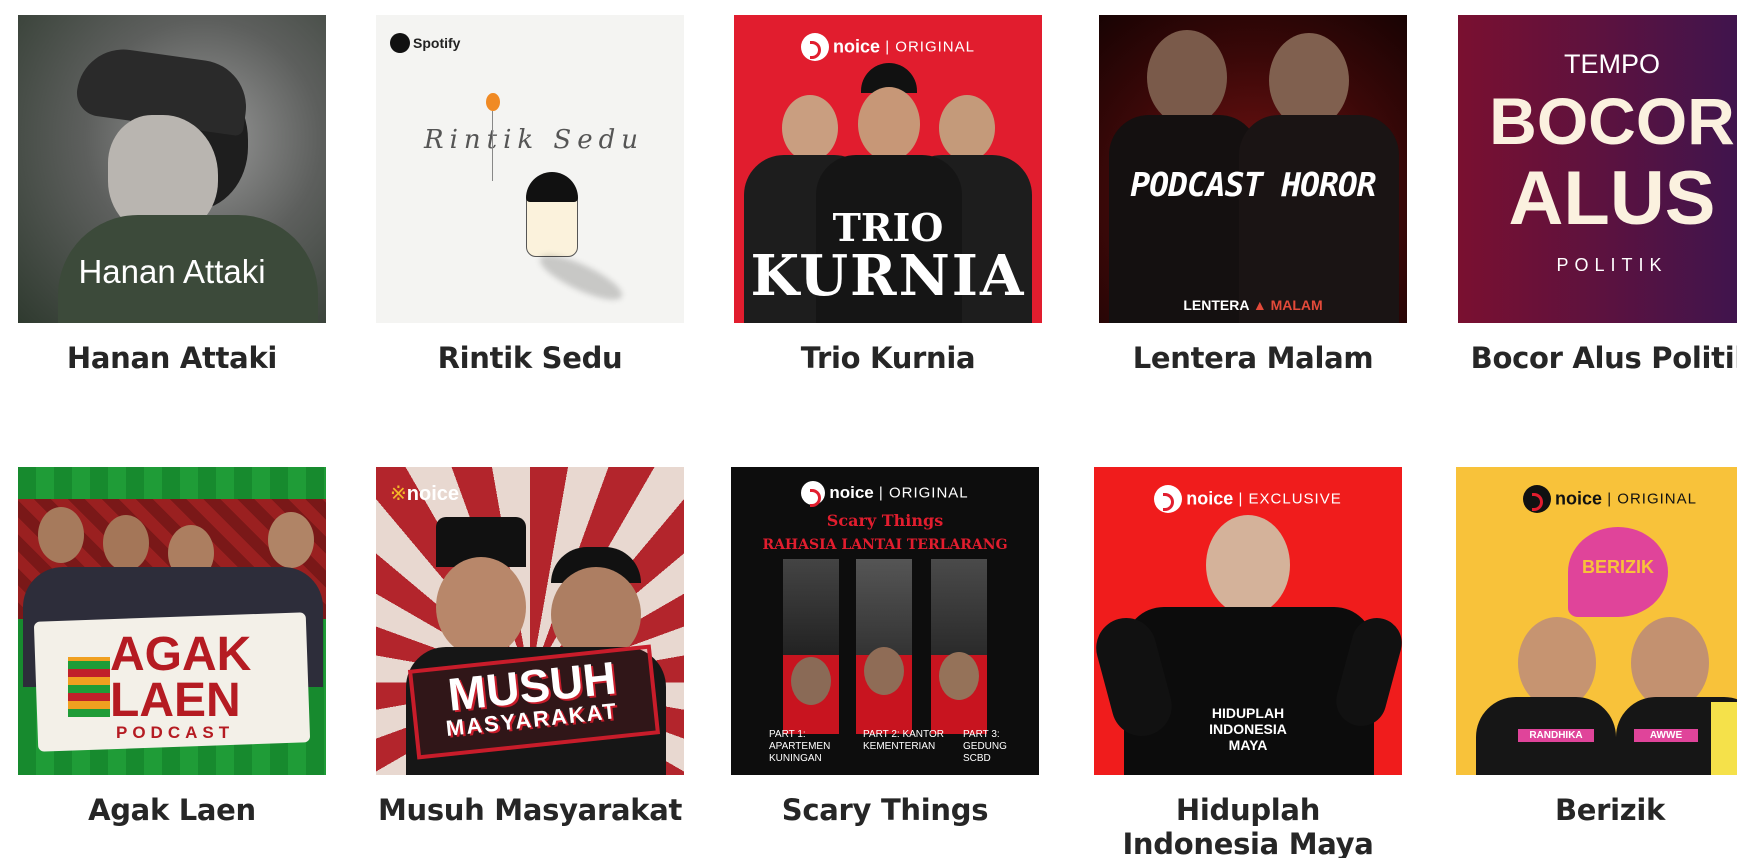 The height and width of the screenshot is (858, 1737). What do you see at coordinates (1248, 499) in the screenshot?
I see `noice-badge: noice | EXCLUSIVE` at bounding box center [1248, 499].